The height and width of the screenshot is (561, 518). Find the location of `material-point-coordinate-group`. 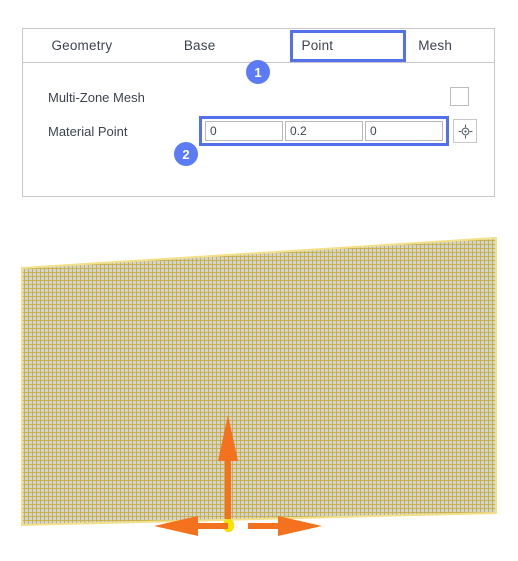

material-point-coordinate-group is located at coordinates (324, 131).